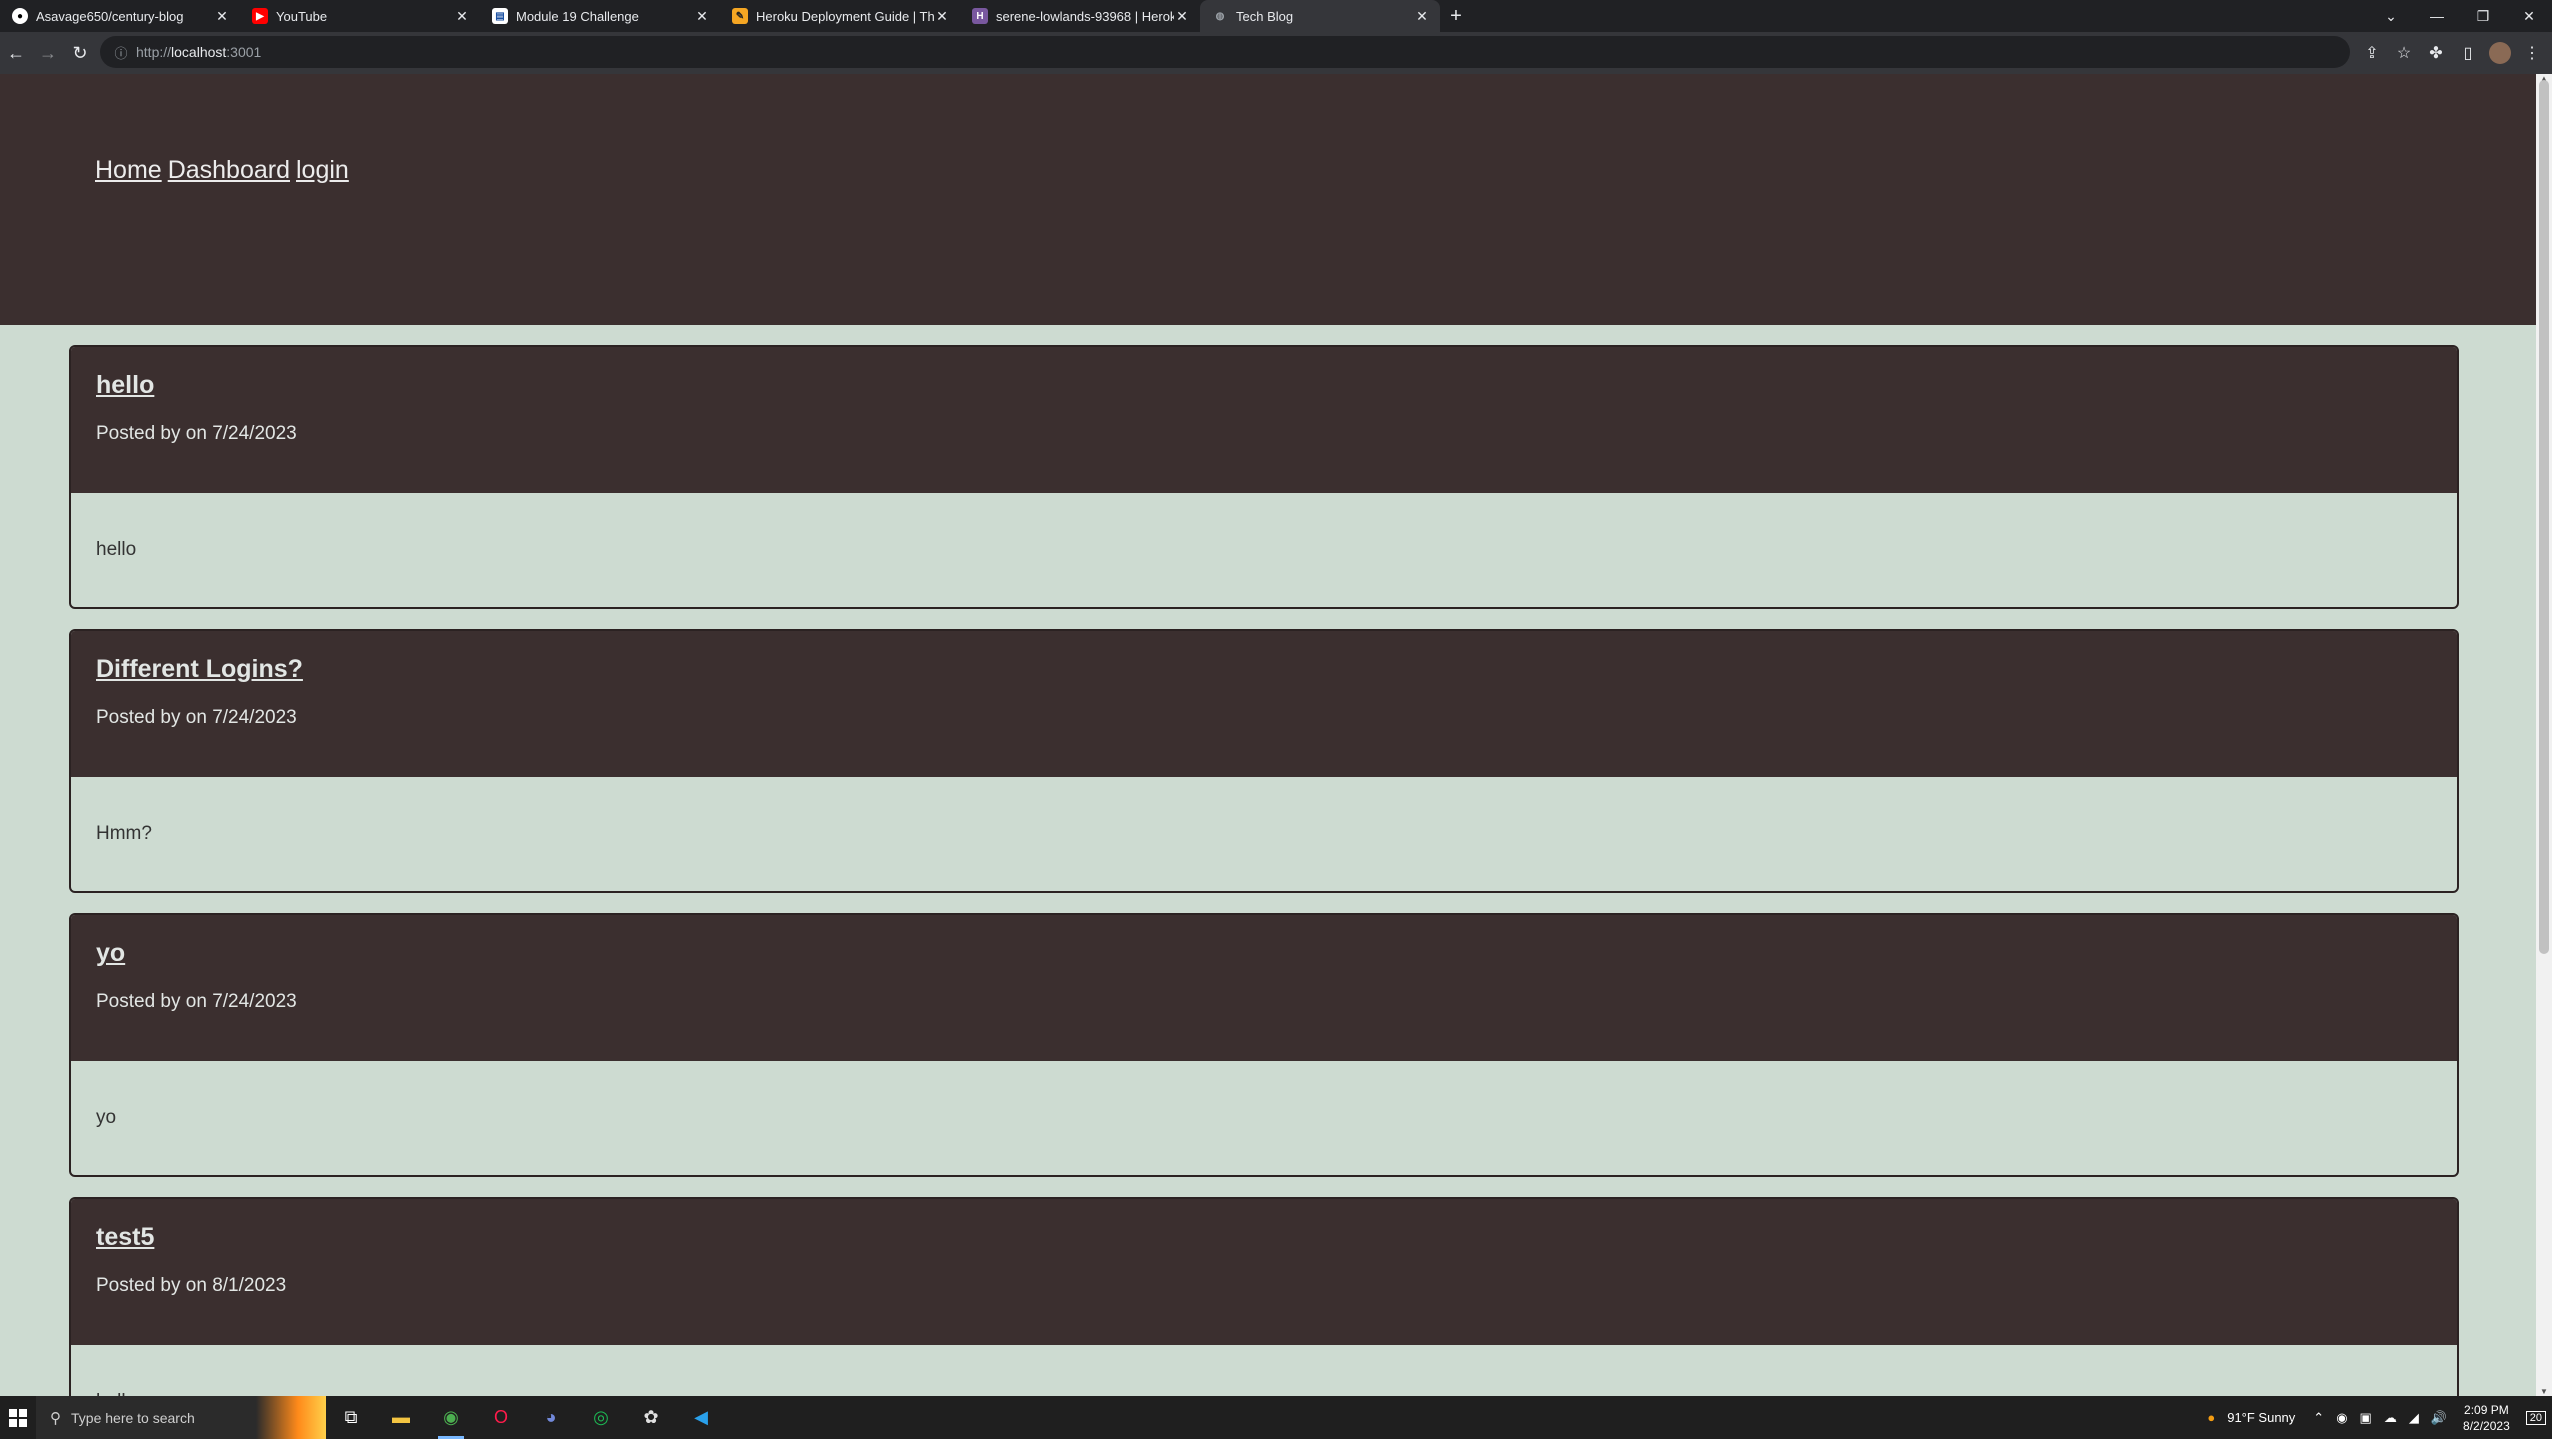  Describe the element at coordinates (2390, 1418) in the screenshot. I see `onedrive-icon: ☁` at that location.